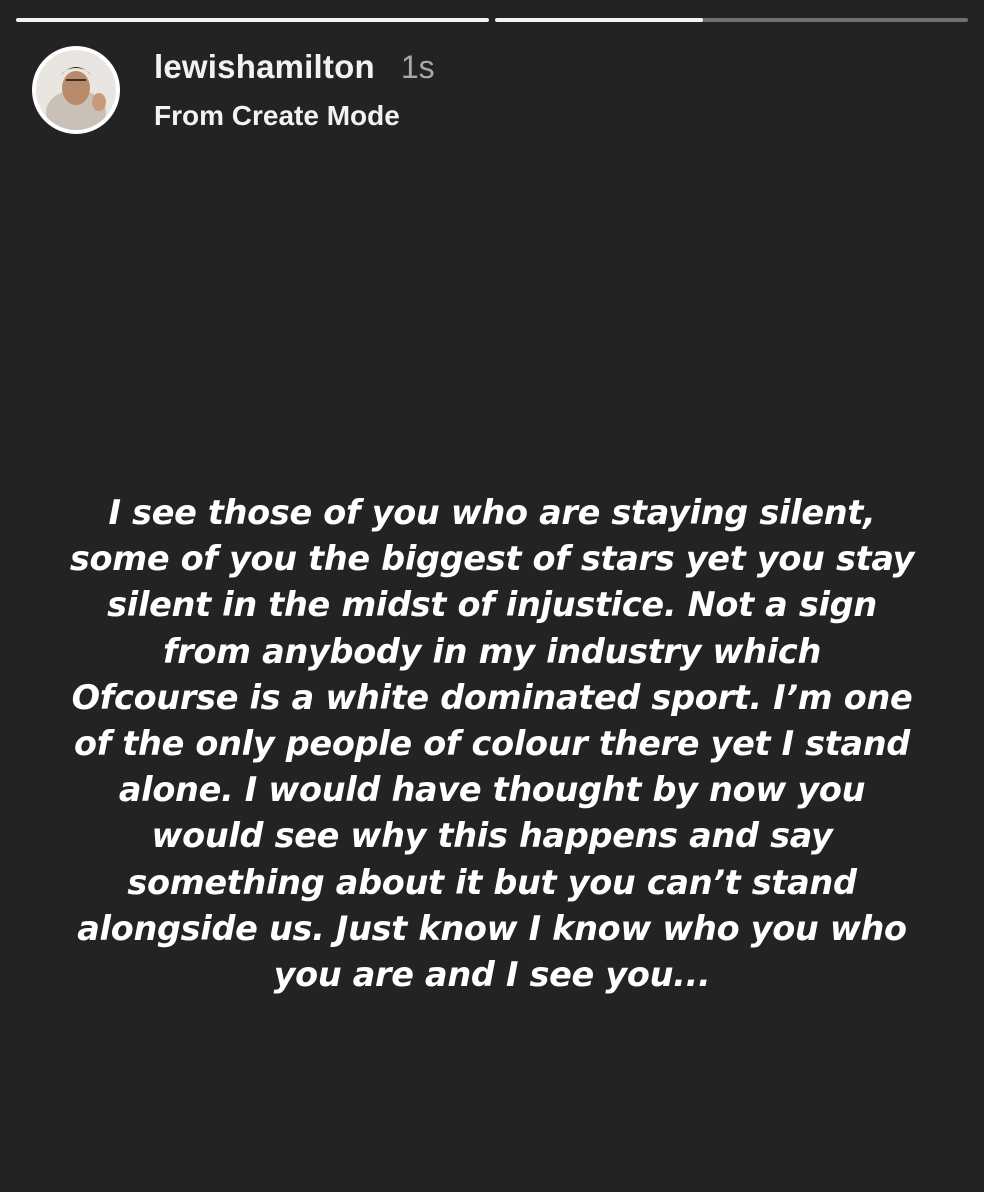 This screenshot has width=984, height=1192. I want to click on avatar, so click(76, 90).